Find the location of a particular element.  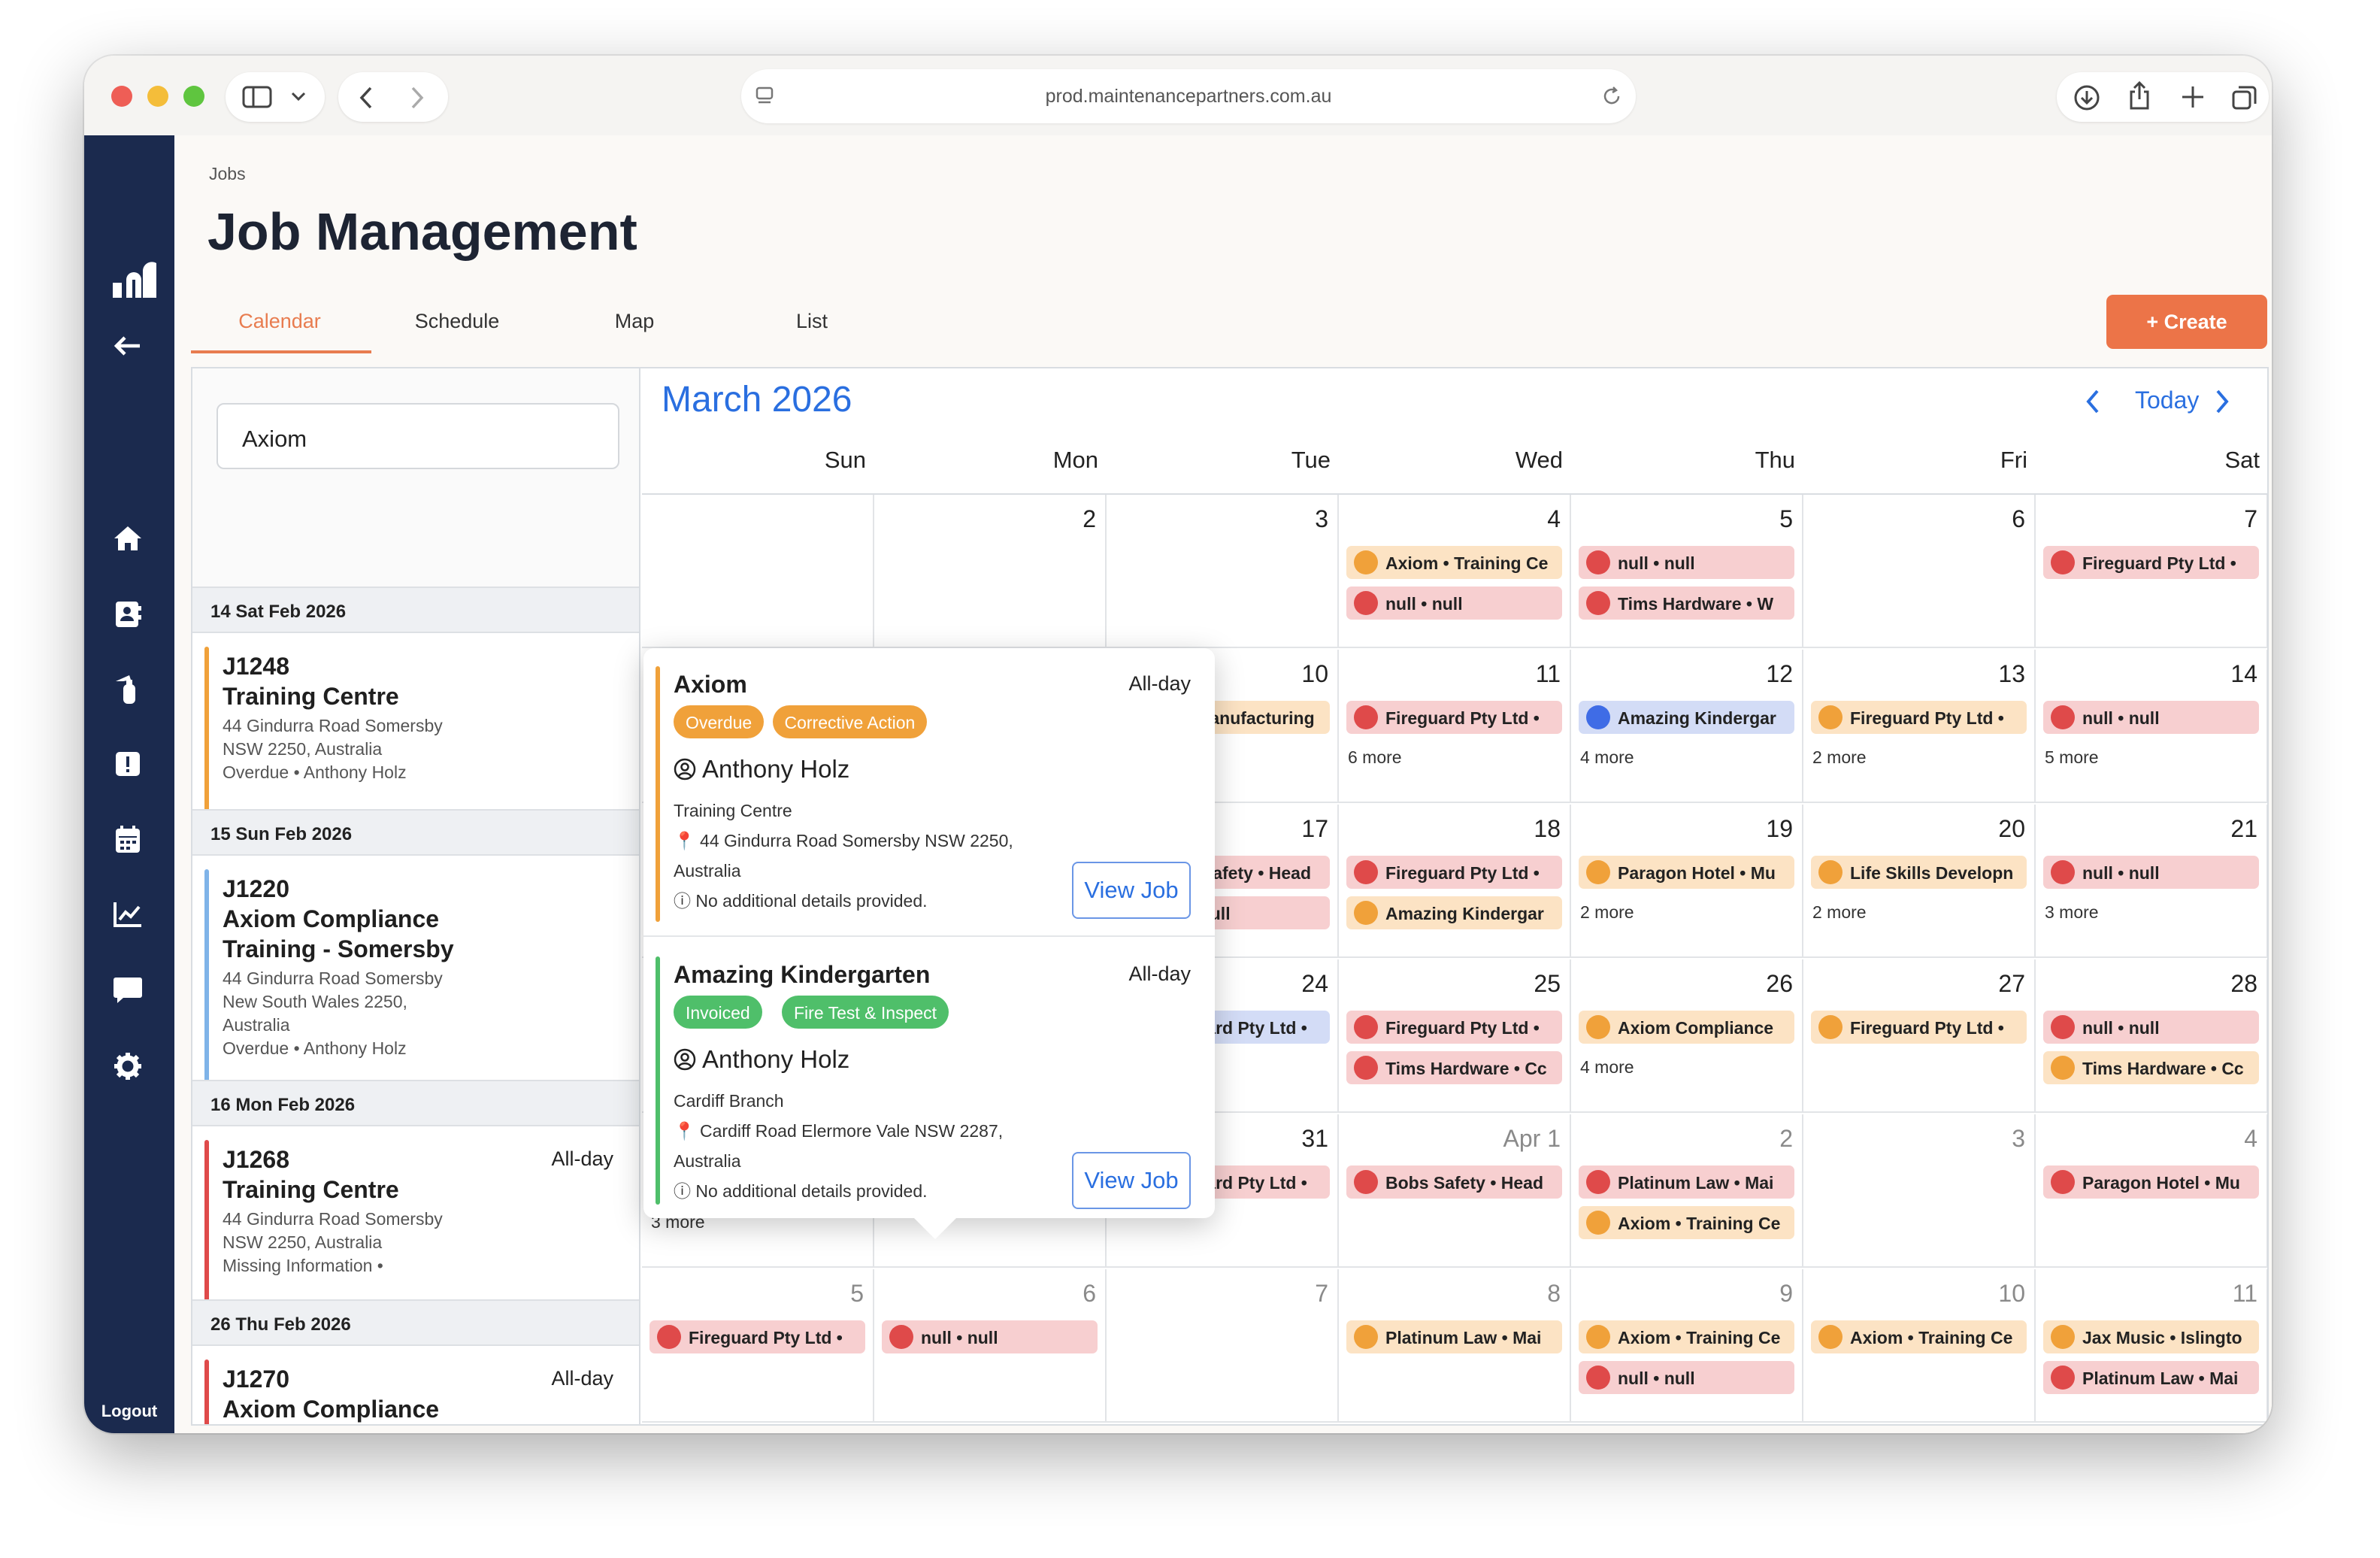

calendar-day: 11 Jax Music • Islingto Platinum Law • Mai is located at coordinates (2151, 1346).